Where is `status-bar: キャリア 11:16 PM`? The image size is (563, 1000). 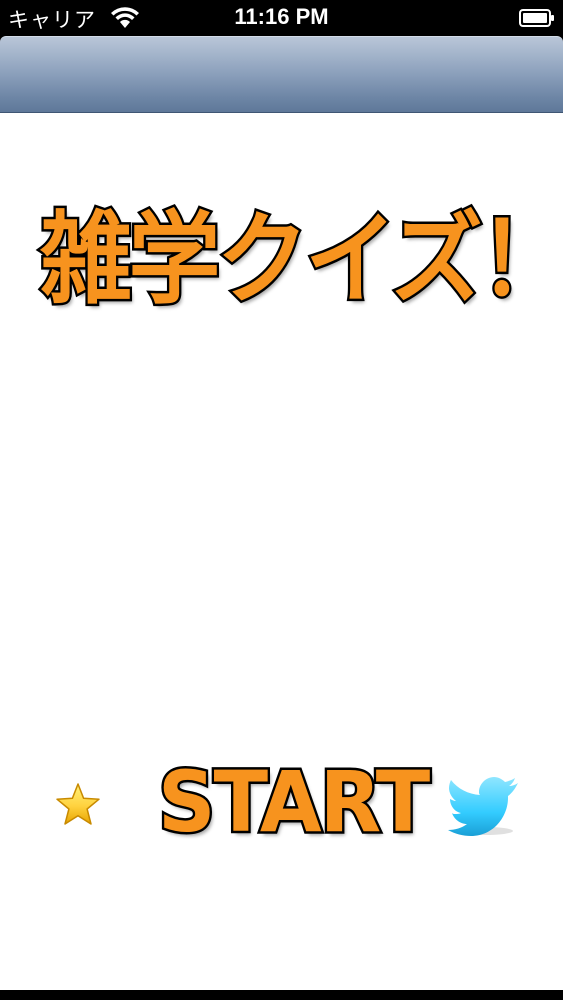
status-bar: キャリア 11:16 PM is located at coordinates (281, 18).